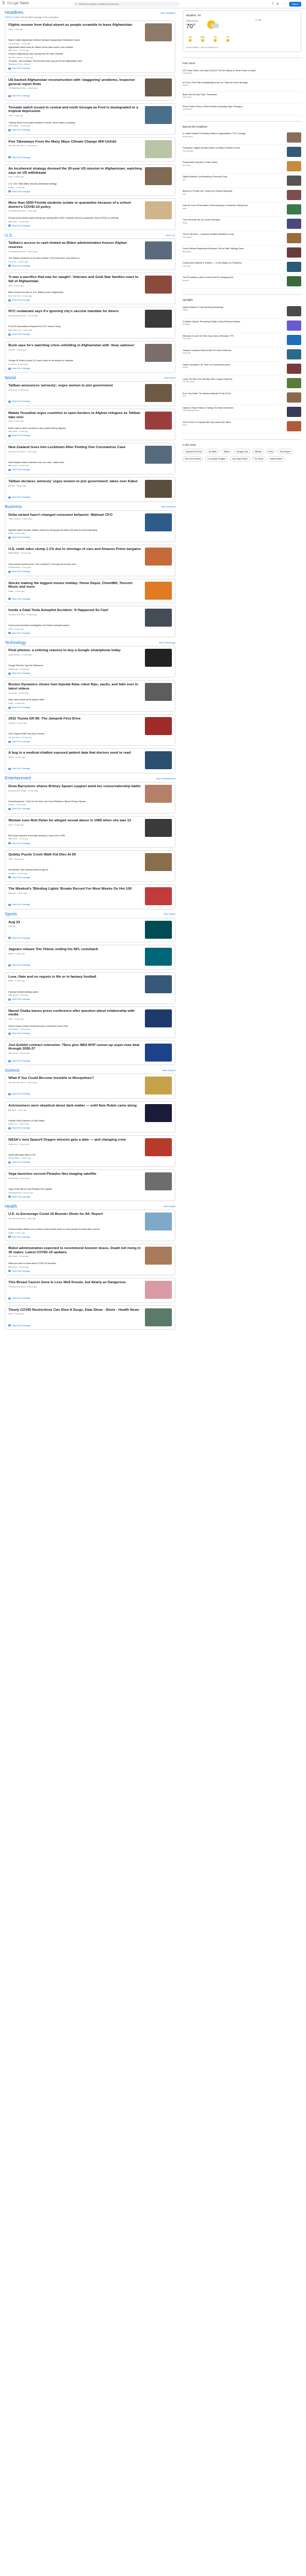 Image resolution: width=306 pixels, height=2576 pixels. Describe the element at coordinates (259, 459) in the screenshot. I see `topic-chip: Tim Tebow` at that location.